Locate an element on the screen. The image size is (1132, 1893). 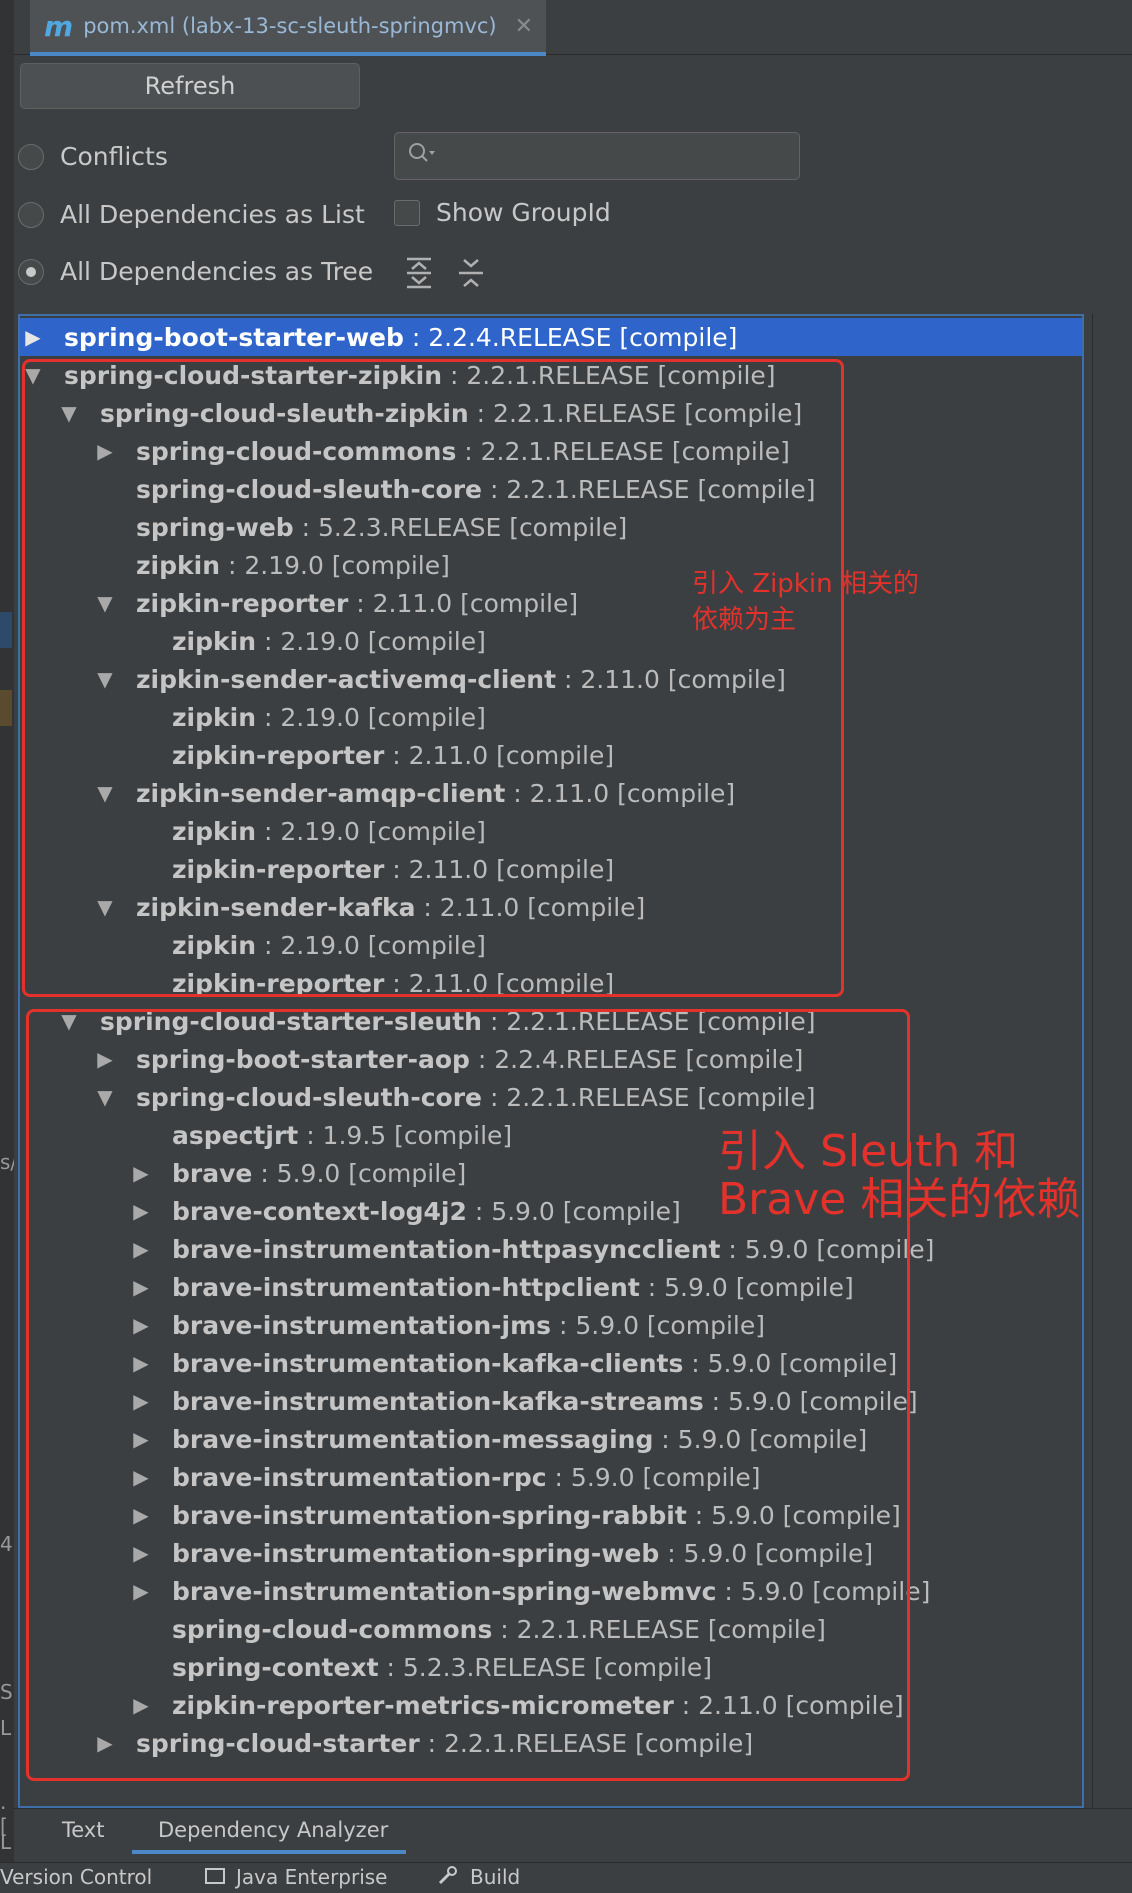
build-icon is located at coordinates (447, 1878).